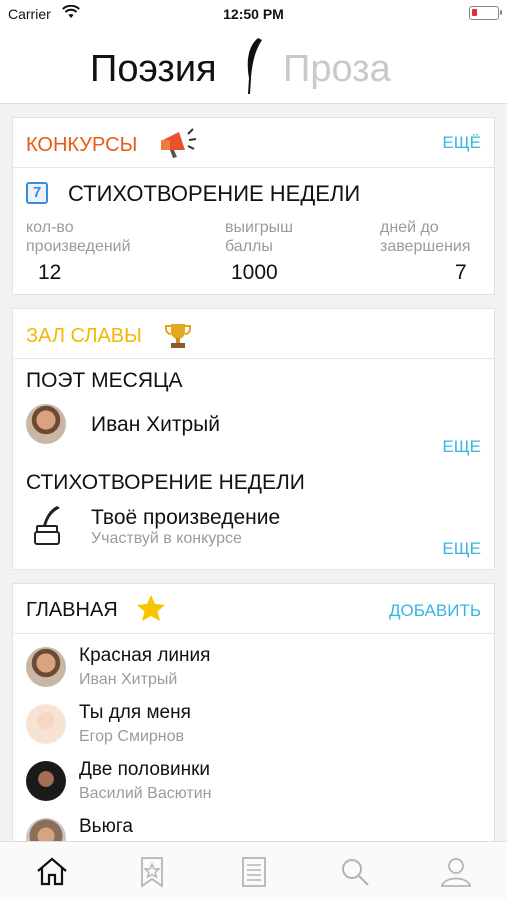 This screenshot has height=900, width=507. I want to click on contests-title: КОНКУРСЫ, so click(82, 145).